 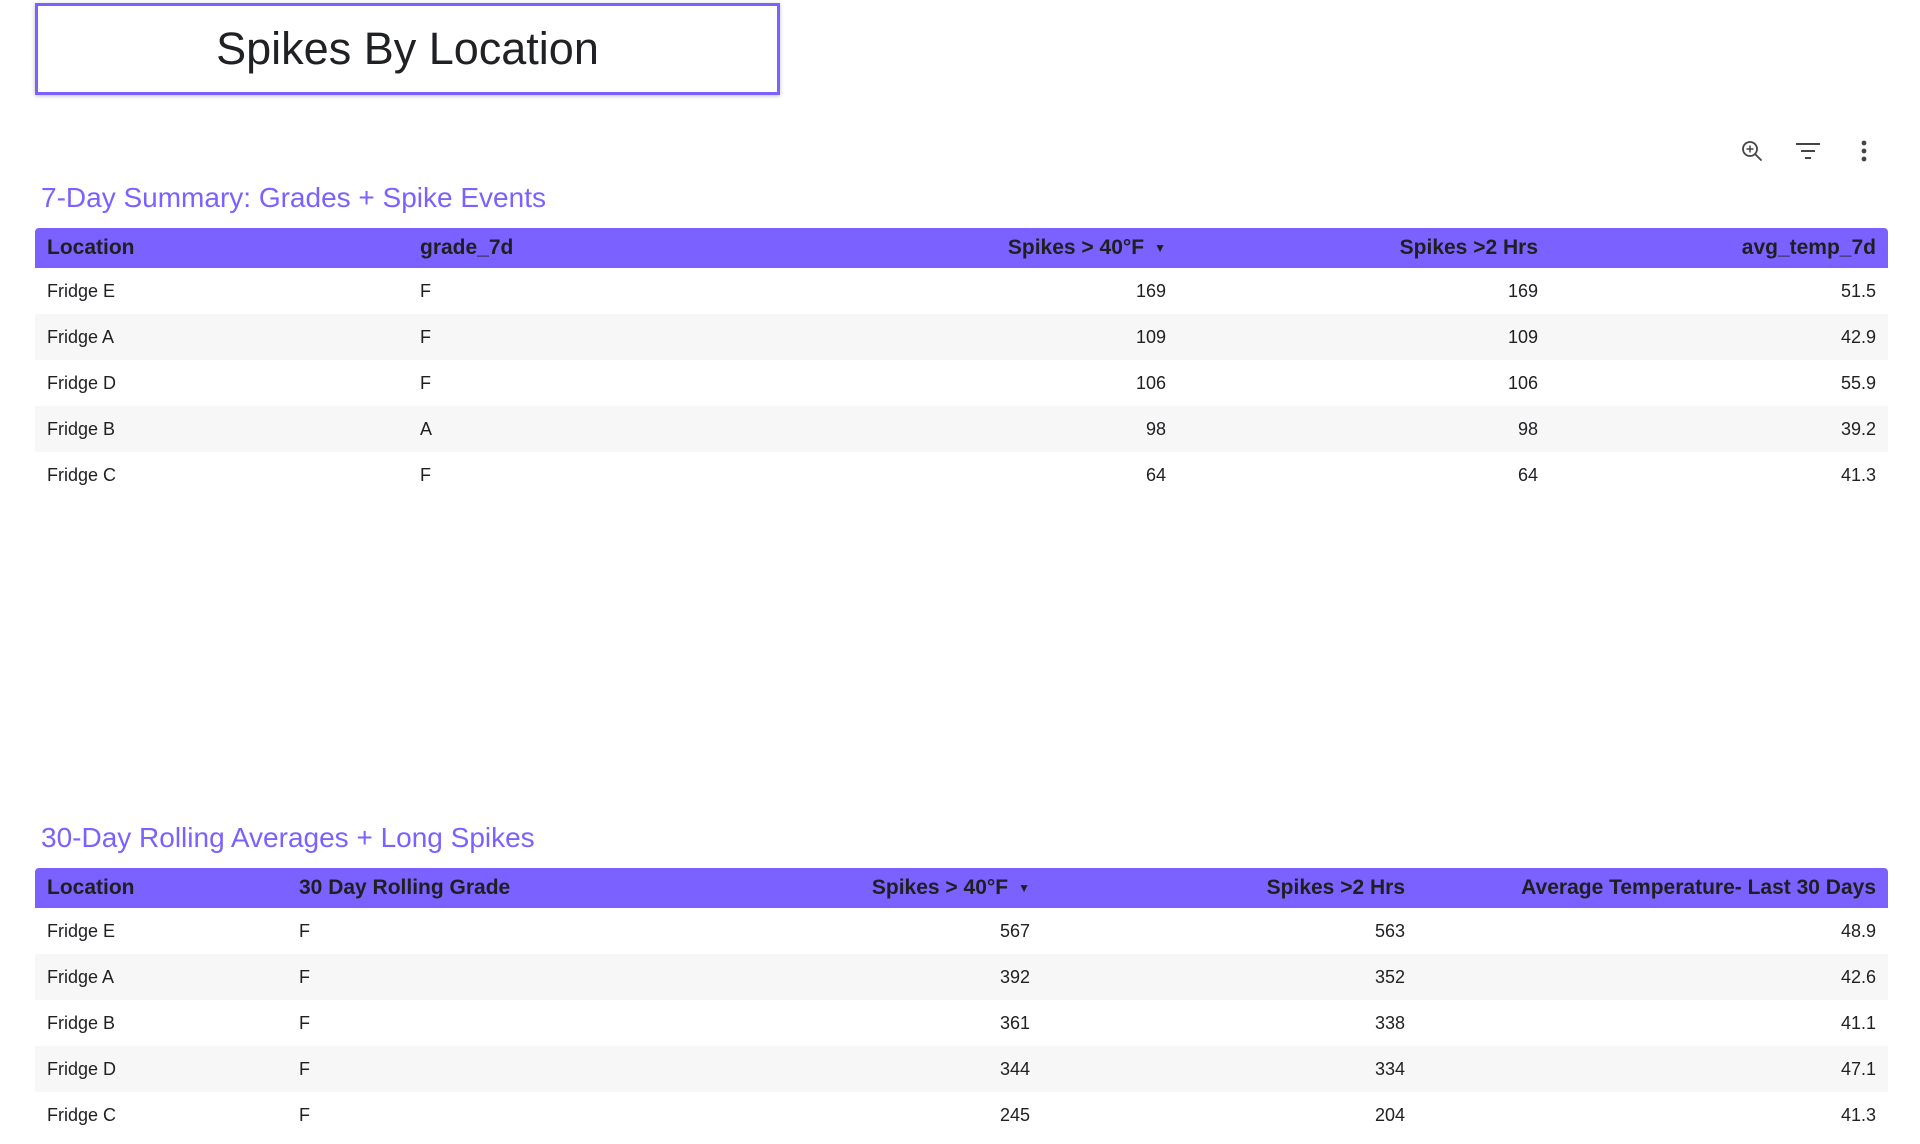 I want to click on chart-toolbar, so click(x=1798, y=151).